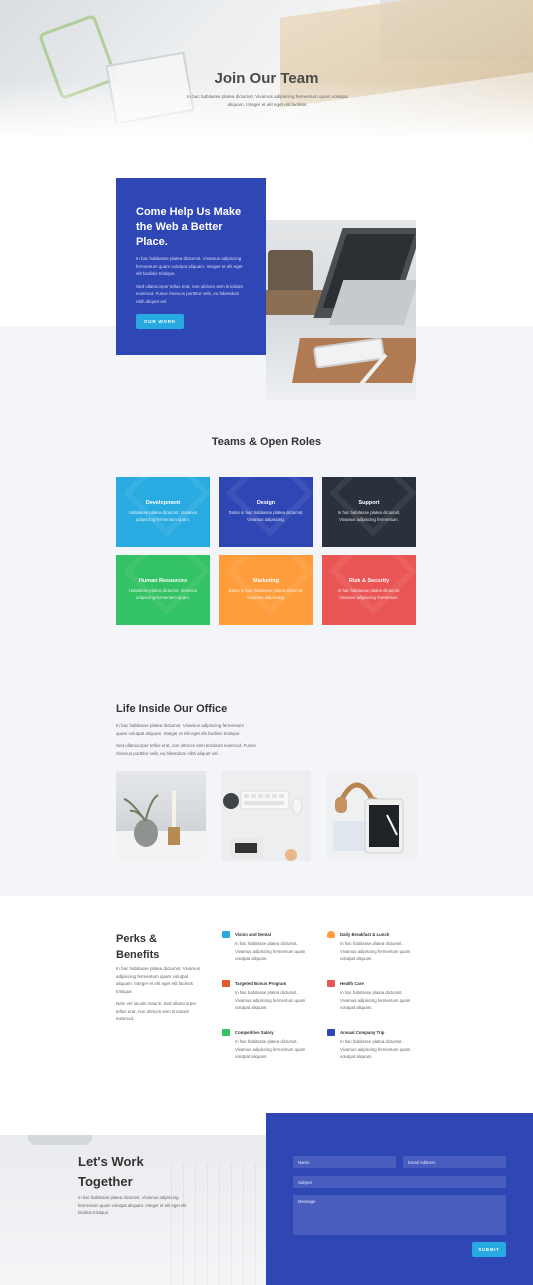  What do you see at coordinates (254, 1032) in the screenshot?
I see `perk-title: Competitive Salary` at bounding box center [254, 1032].